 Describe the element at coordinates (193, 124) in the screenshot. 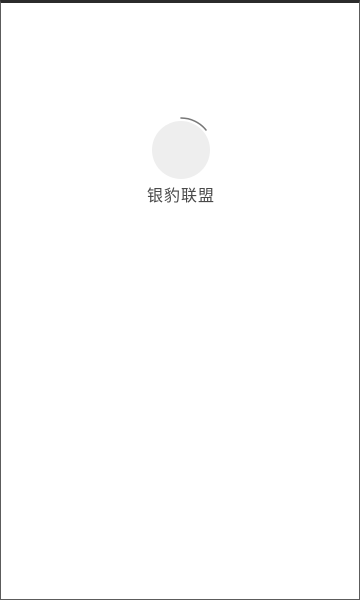

I see `spinner-icon` at that location.